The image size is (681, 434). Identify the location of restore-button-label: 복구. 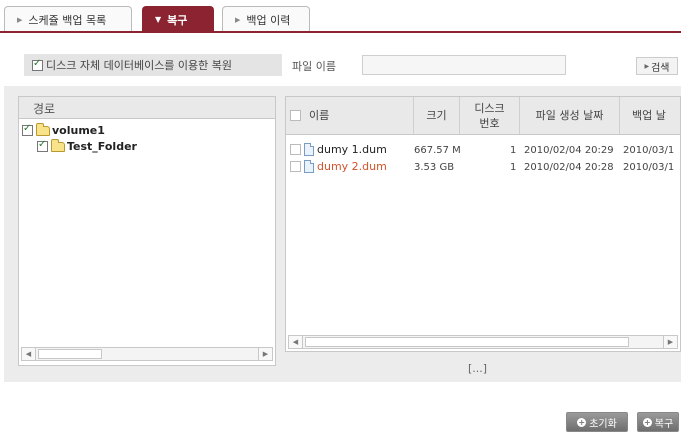
(664, 424).